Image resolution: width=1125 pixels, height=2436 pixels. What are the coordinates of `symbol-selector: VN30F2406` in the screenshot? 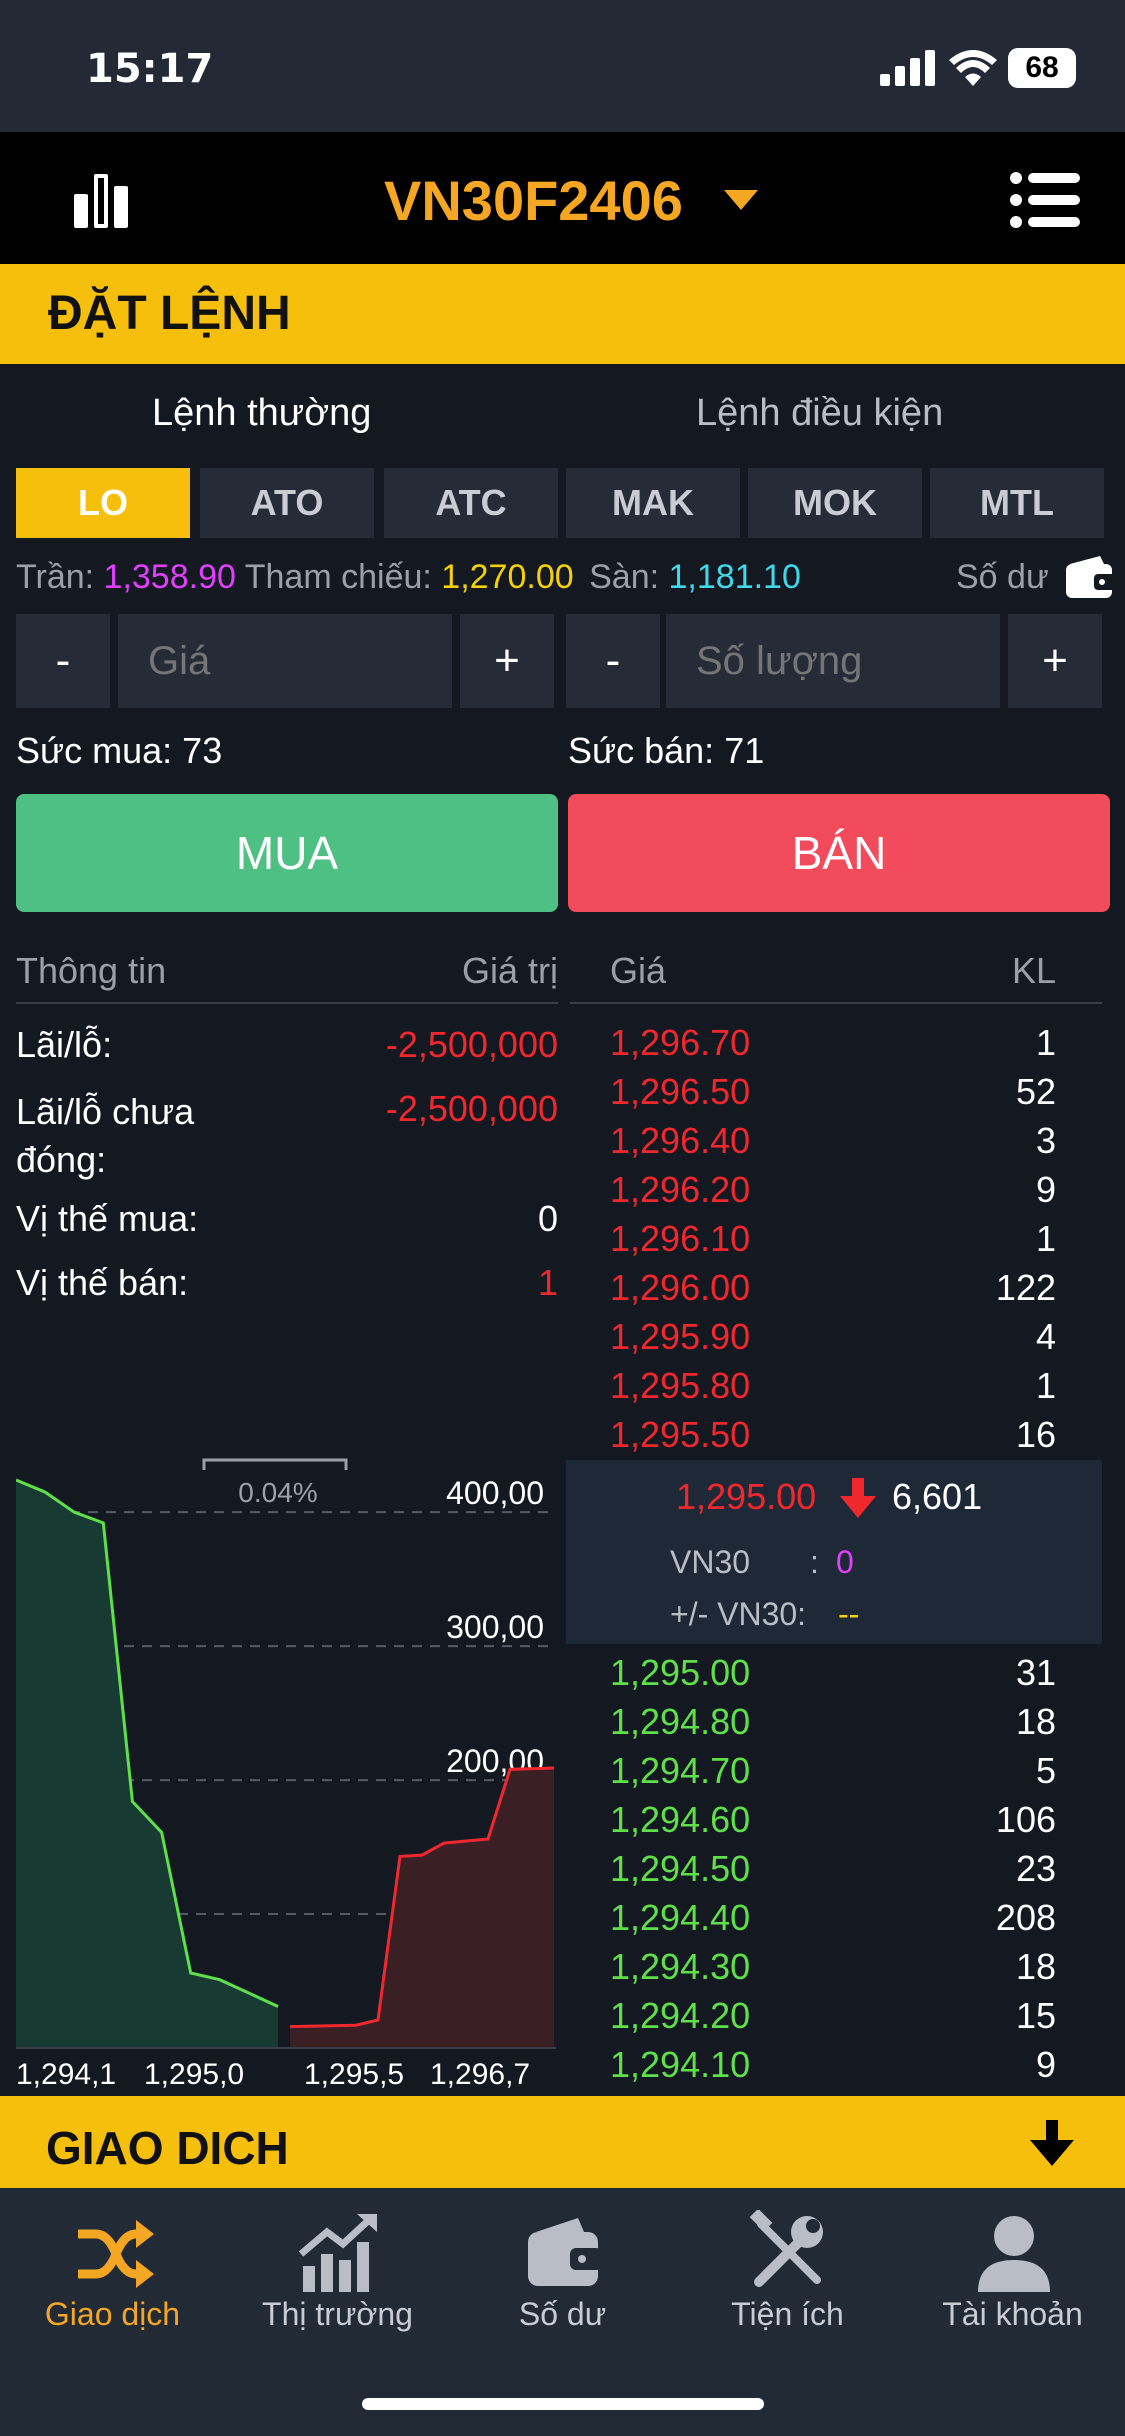 It's located at (533, 200).